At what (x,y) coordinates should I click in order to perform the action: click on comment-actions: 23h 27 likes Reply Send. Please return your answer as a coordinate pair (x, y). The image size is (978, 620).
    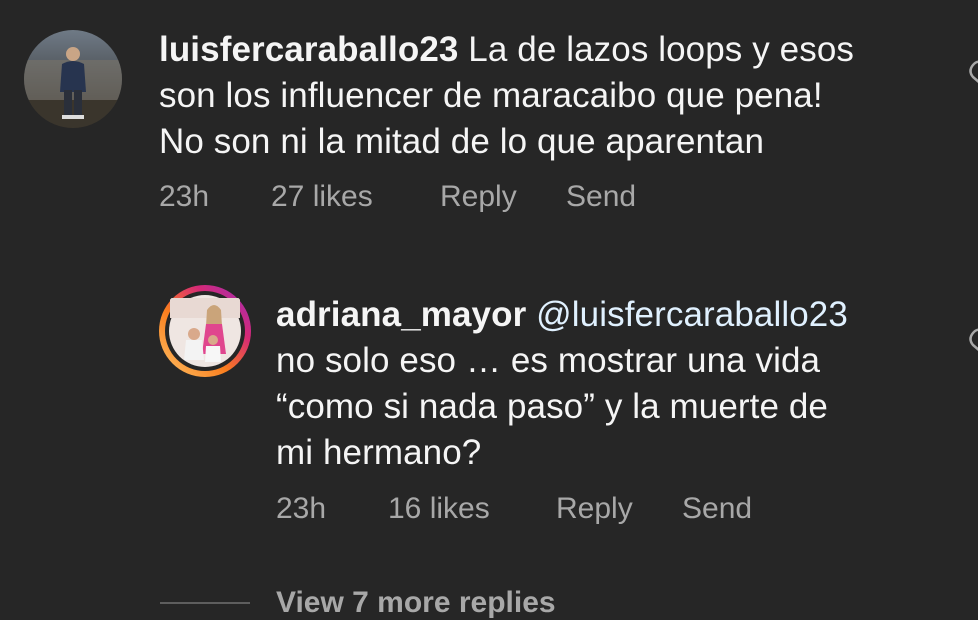
    Looking at the image, I should click on (397, 197).